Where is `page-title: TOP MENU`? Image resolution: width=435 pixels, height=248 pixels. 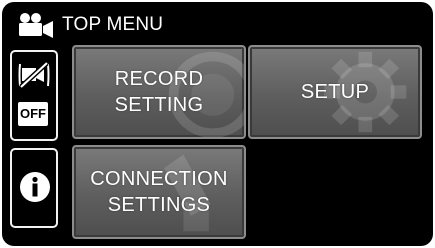
page-title: TOP MENU is located at coordinates (113, 24).